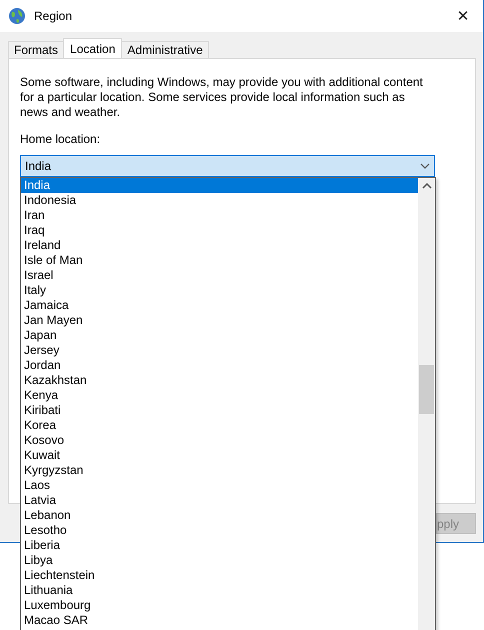 The image size is (484, 630). Describe the element at coordinates (165, 49) in the screenshot. I see `tab: Administrative` at that location.